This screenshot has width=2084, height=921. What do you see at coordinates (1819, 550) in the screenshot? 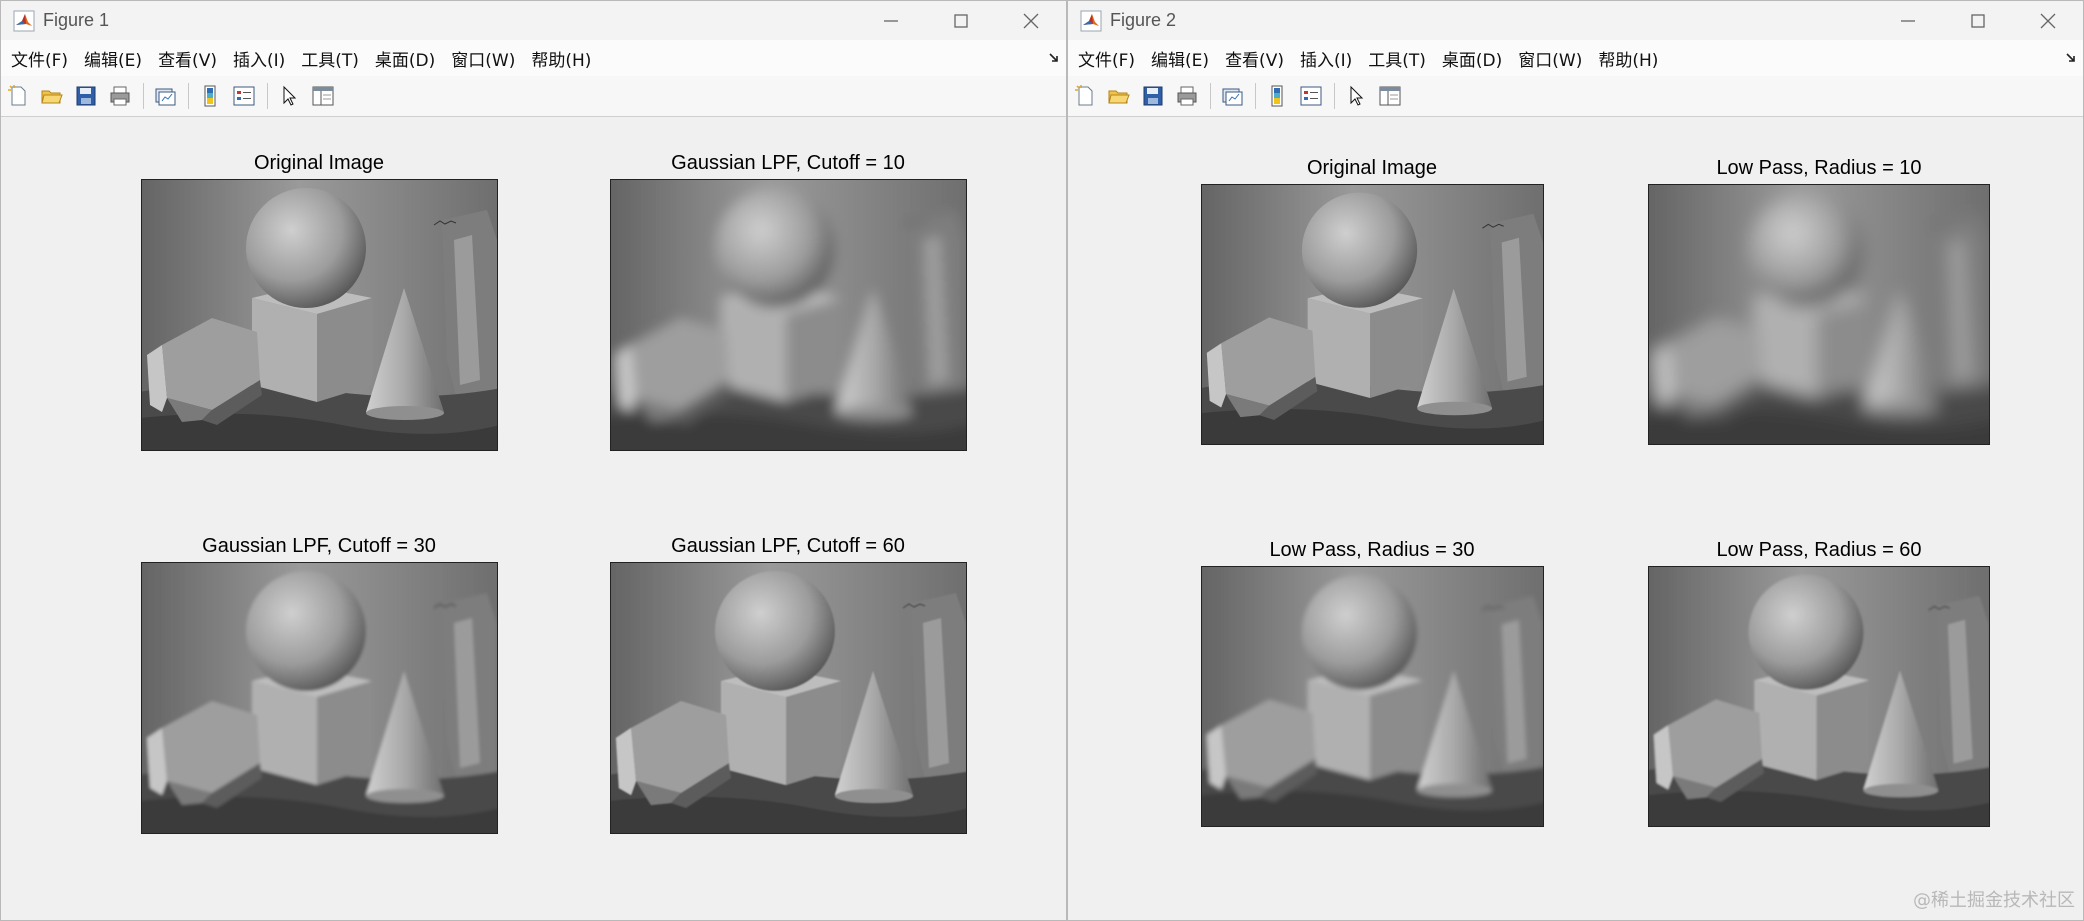
I see `plot-title: Low Pass, Radius = 60` at bounding box center [1819, 550].